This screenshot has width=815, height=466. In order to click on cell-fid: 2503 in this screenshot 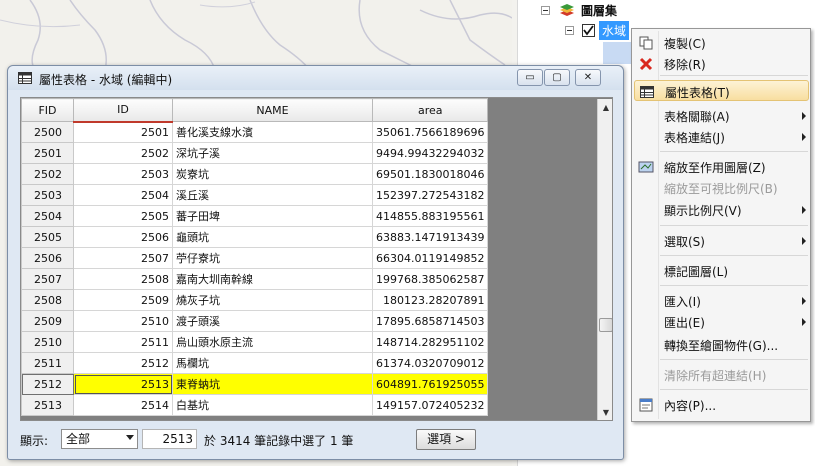, I will do `click(47, 195)`.